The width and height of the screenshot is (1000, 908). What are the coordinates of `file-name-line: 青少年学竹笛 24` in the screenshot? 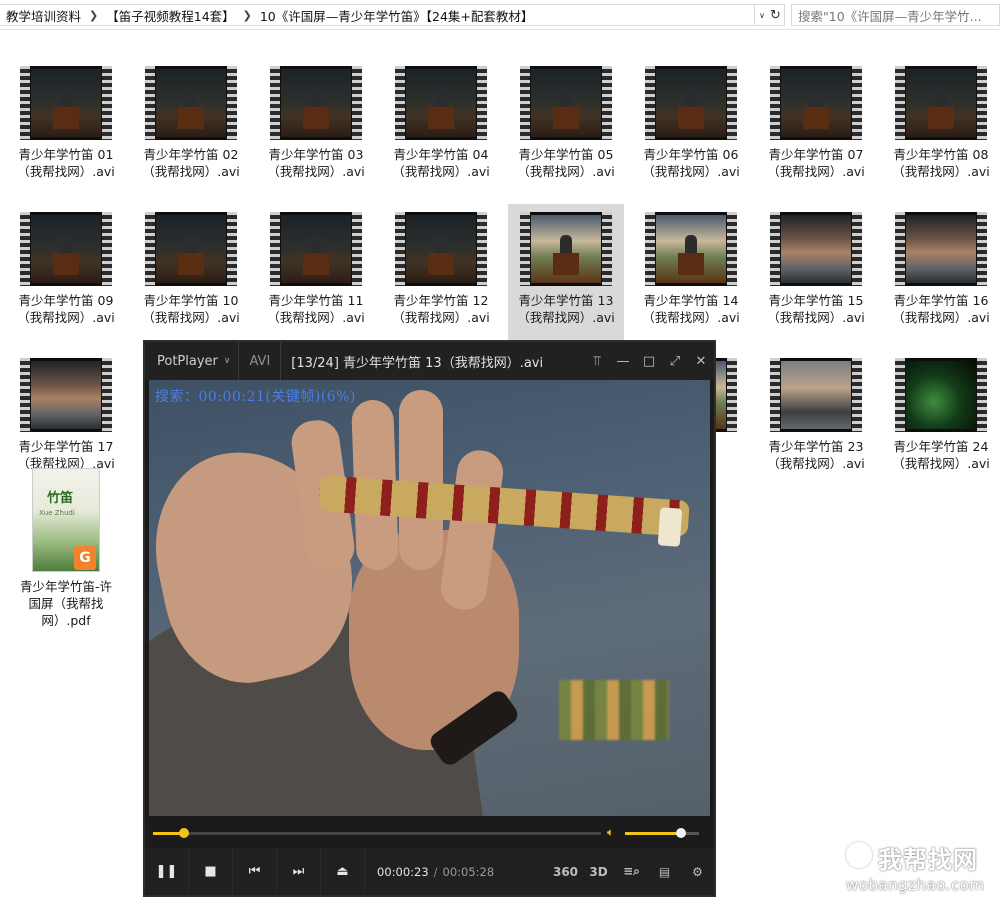 It's located at (941, 446).